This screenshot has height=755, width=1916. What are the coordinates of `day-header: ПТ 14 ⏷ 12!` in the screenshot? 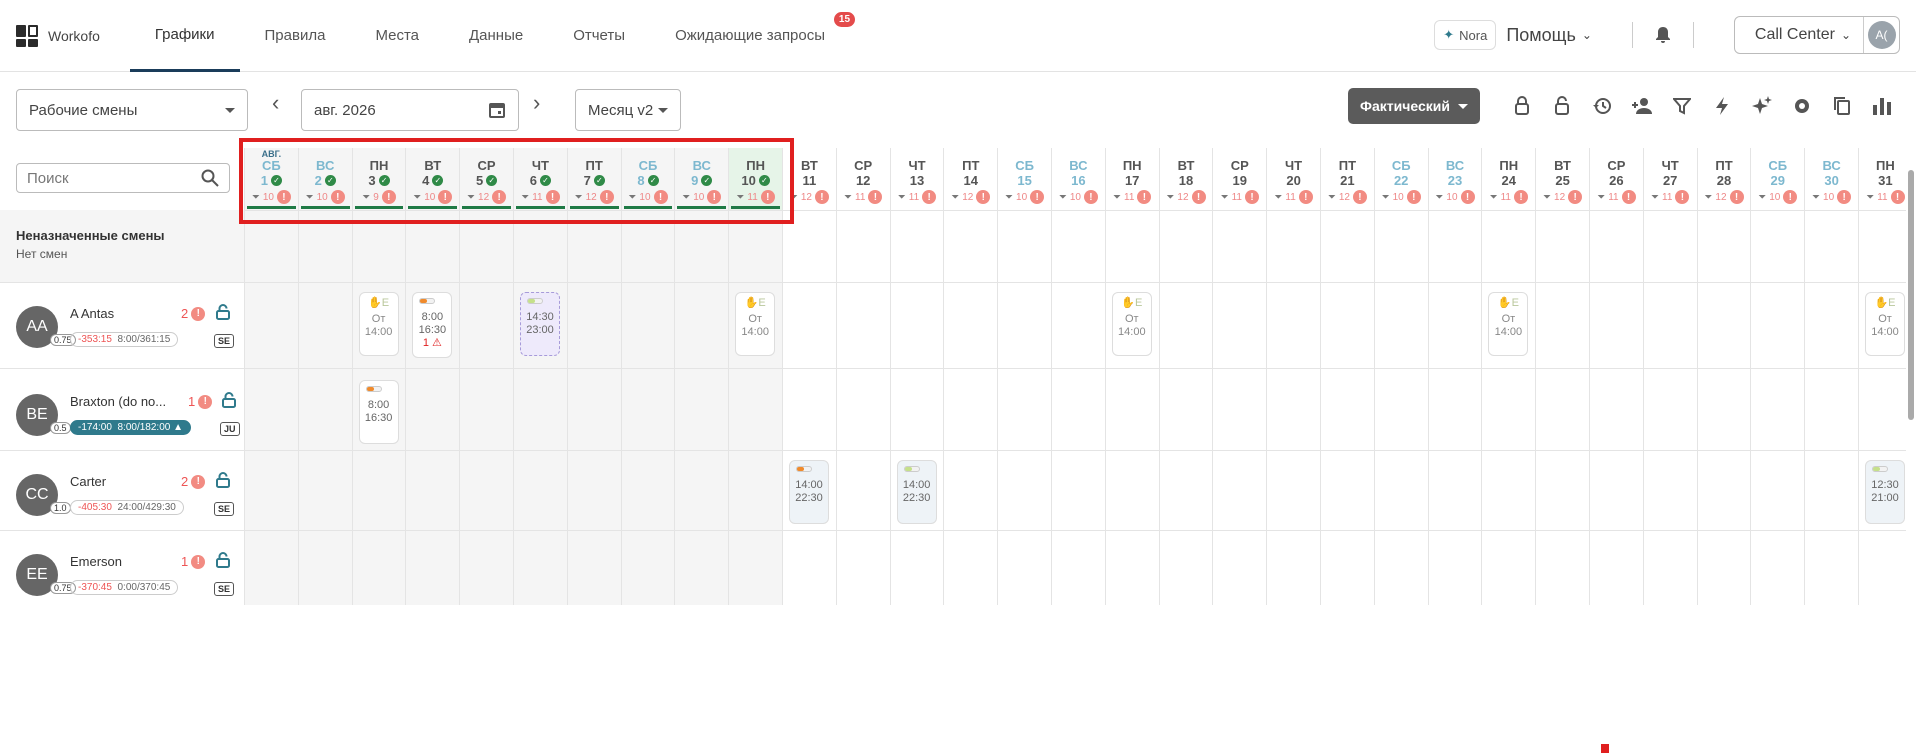 It's located at (970, 179).